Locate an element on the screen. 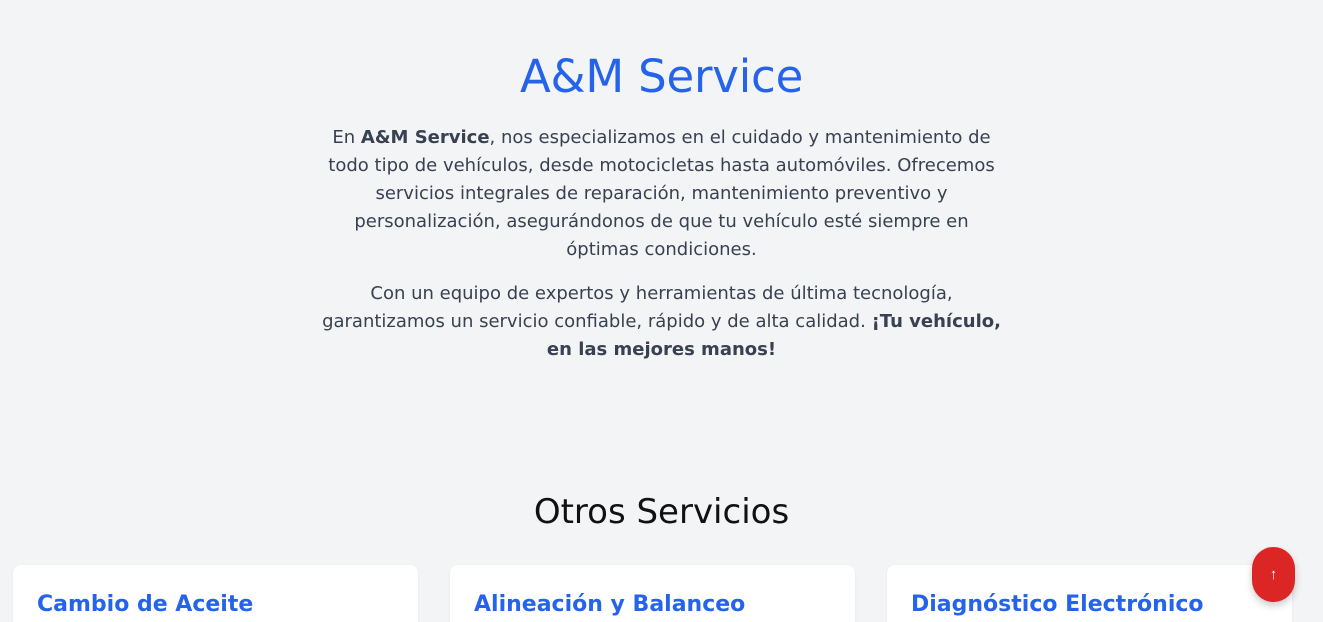 The width and height of the screenshot is (1323, 622). service-card-alignment: Alineación y Balanceo is located at coordinates (652, 593).